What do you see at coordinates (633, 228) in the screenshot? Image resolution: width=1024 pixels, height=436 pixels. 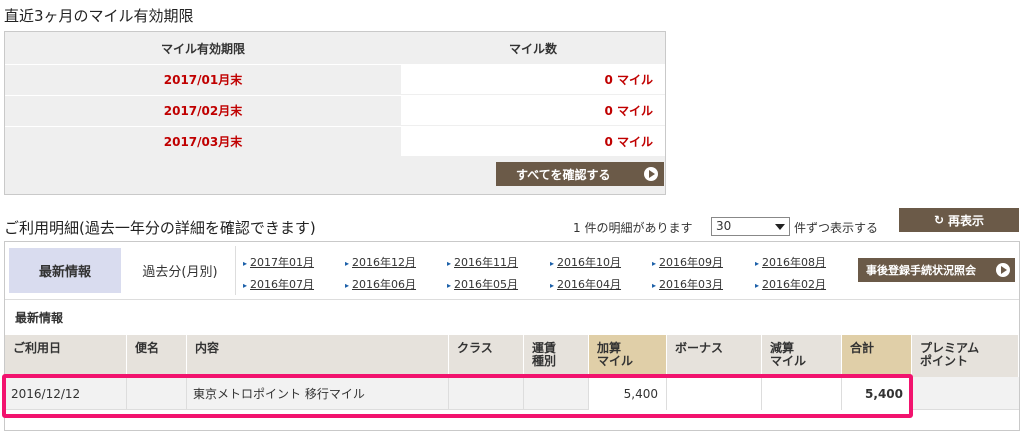 I see `record-count: 1 件の明細があります` at bounding box center [633, 228].